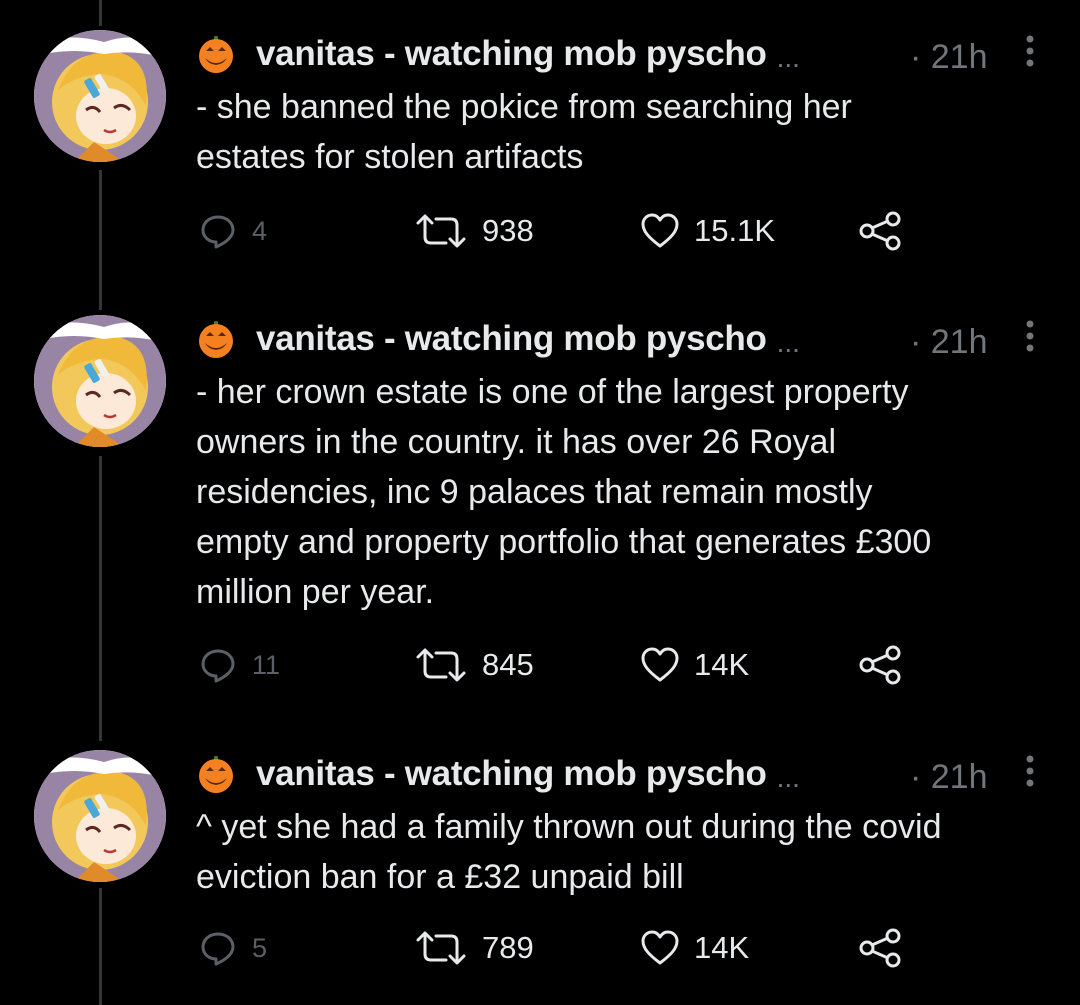  I want to click on retweet-button: 938, so click(474, 231).